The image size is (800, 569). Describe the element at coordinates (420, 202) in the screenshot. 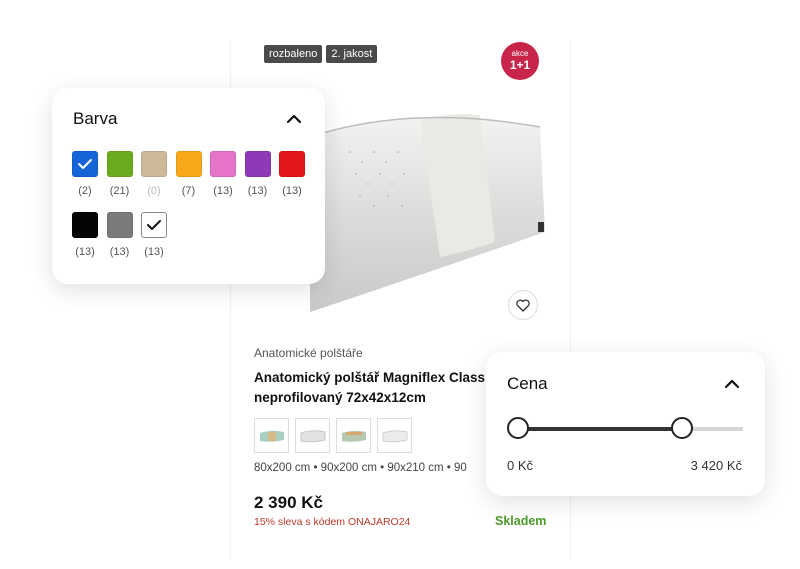

I see `product-image` at that location.